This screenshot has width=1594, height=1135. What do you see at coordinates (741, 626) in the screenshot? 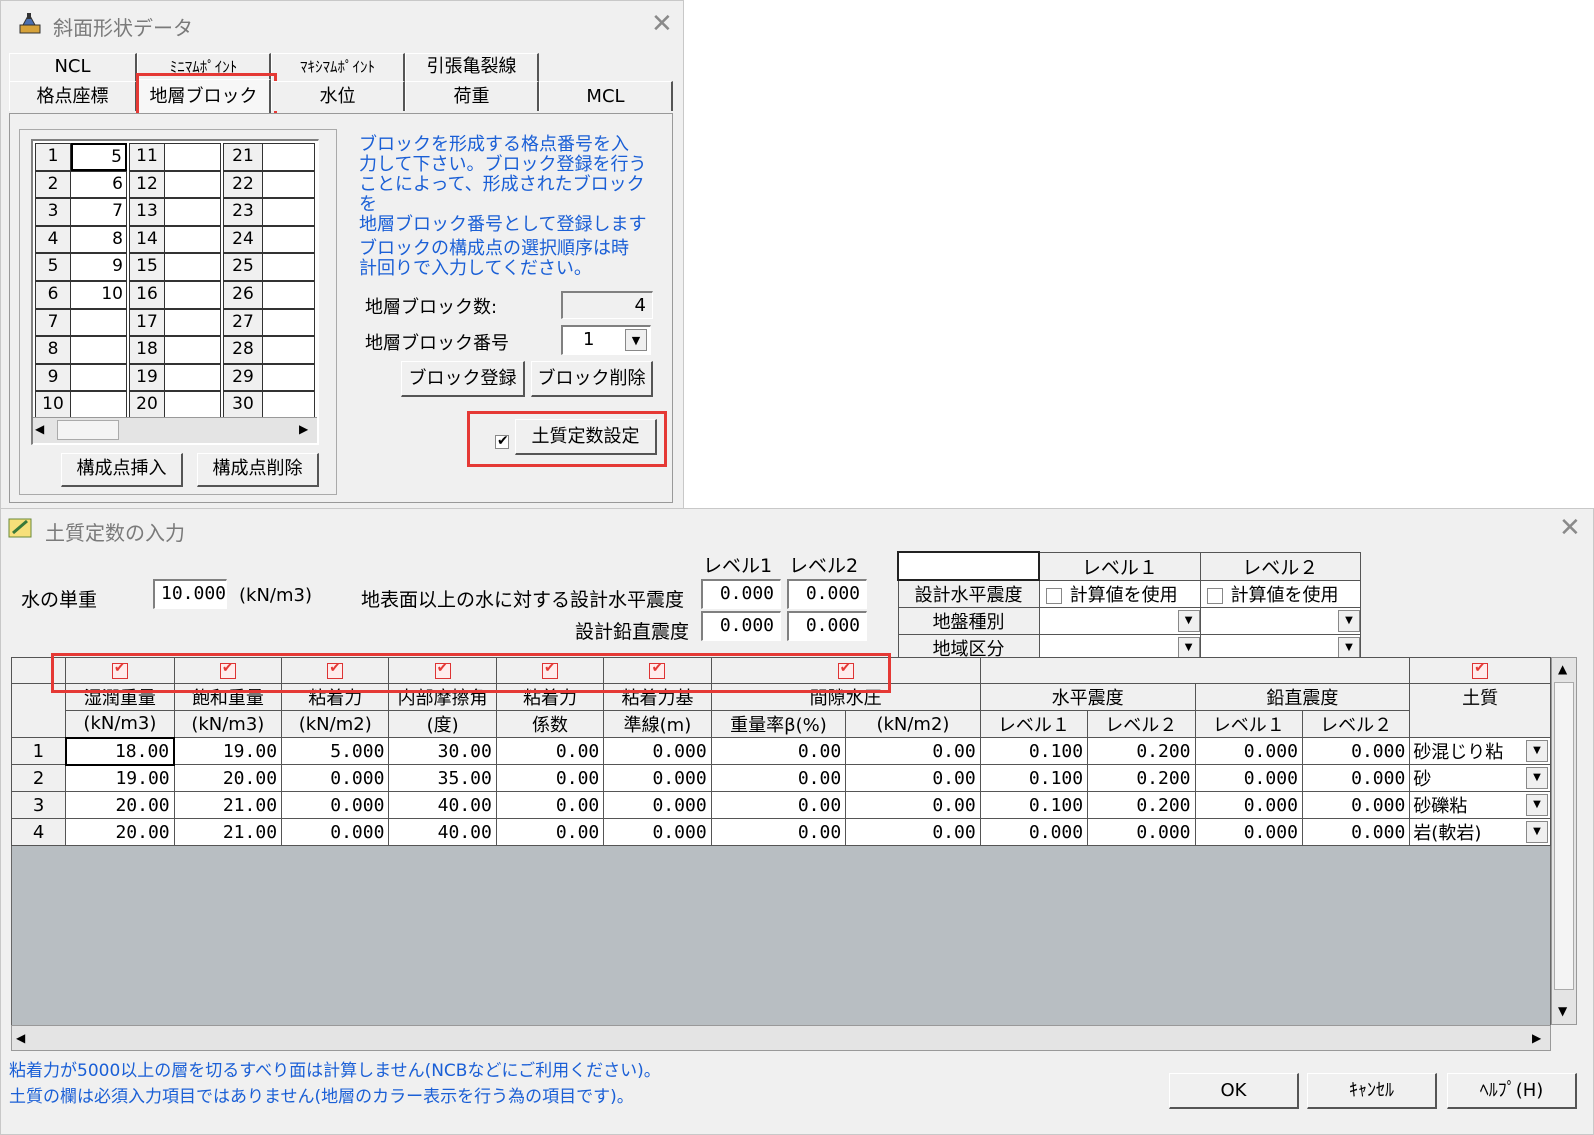
I see `vert-coef-l1-input: 0.000` at bounding box center [741, 626].